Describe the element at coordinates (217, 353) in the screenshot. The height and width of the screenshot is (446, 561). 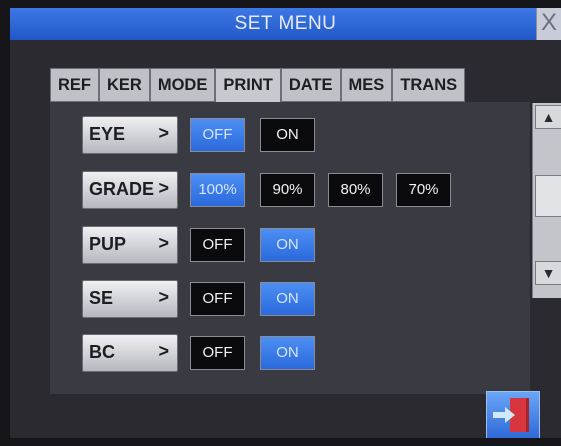
I see `bc-off-option: OFF` at that location.